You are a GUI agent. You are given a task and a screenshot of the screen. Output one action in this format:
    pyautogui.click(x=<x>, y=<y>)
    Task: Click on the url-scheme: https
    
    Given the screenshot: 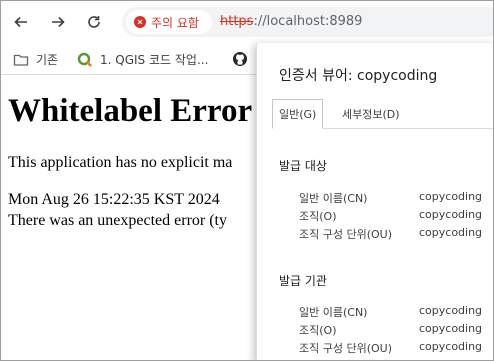 What is the action you would take?
    pyautogui.click(x=237, y=21)
    